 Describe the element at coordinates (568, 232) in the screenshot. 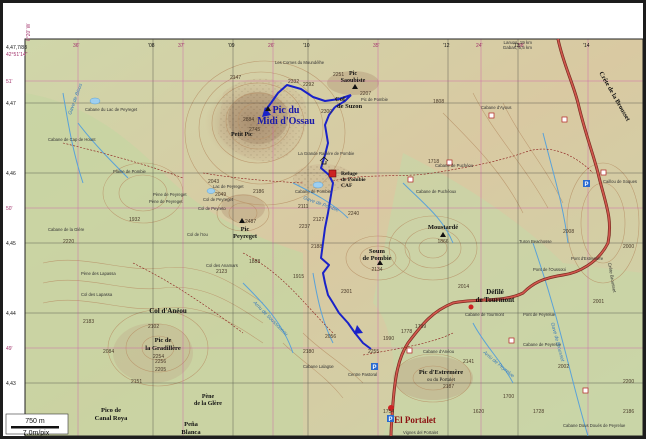

I see `elevation-label: 2008` at that location.